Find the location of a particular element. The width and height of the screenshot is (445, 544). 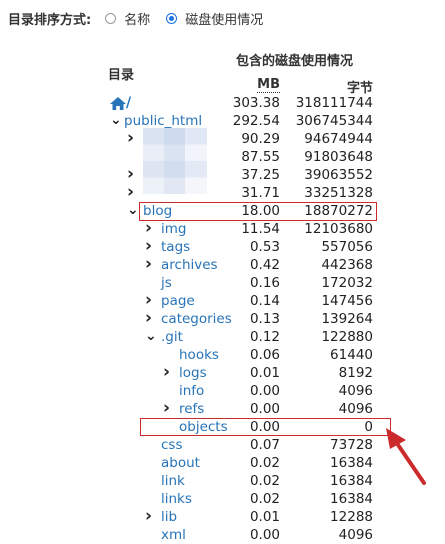

home-icon is located at coordinates (118, 103).